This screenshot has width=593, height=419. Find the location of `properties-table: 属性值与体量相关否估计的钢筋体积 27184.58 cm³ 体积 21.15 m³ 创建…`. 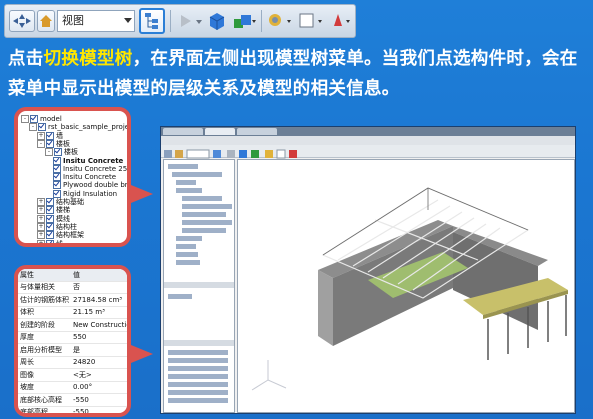

properties-table: 属性值与体量相关否估计的钢筋体积 27184.58 cm³ 体积 21.15 m³ 创建… is located at coordinates (72, 341).